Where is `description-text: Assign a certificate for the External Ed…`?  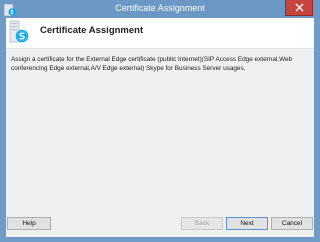
description-text: Assign a certificate for the External Ed… is located at coordinates (152, 64).